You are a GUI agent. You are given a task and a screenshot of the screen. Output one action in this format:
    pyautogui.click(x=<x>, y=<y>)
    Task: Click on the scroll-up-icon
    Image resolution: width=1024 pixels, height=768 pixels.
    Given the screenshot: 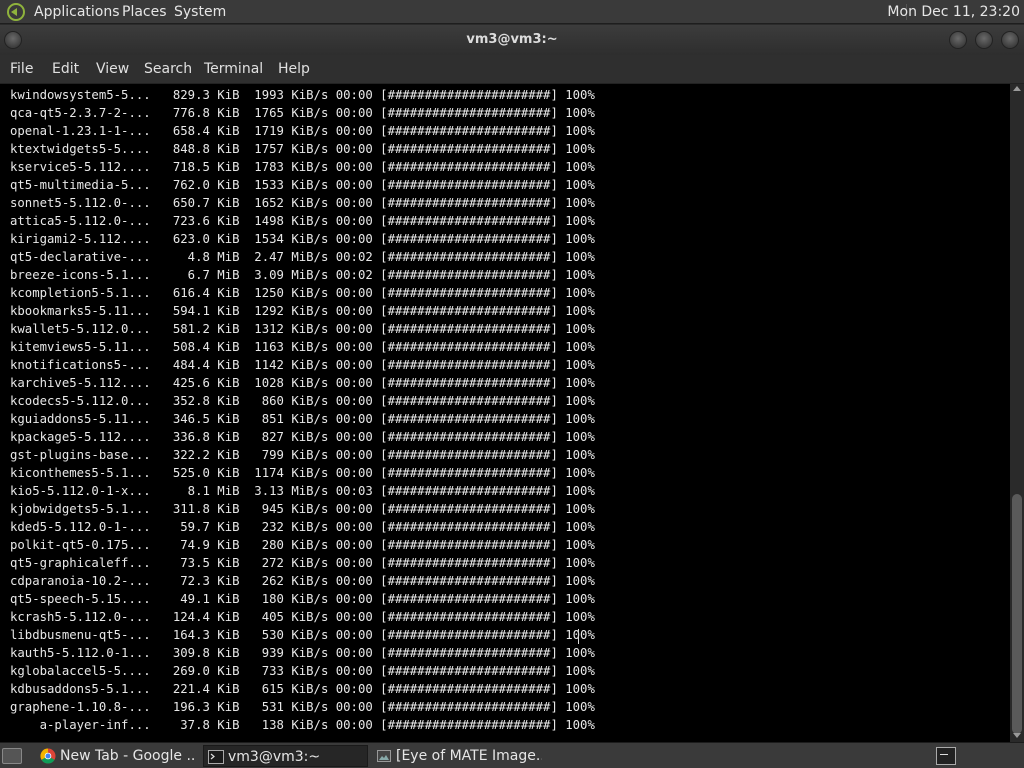 What is the action you would take?
    pyautogui.click(x=1017, y=88)
    